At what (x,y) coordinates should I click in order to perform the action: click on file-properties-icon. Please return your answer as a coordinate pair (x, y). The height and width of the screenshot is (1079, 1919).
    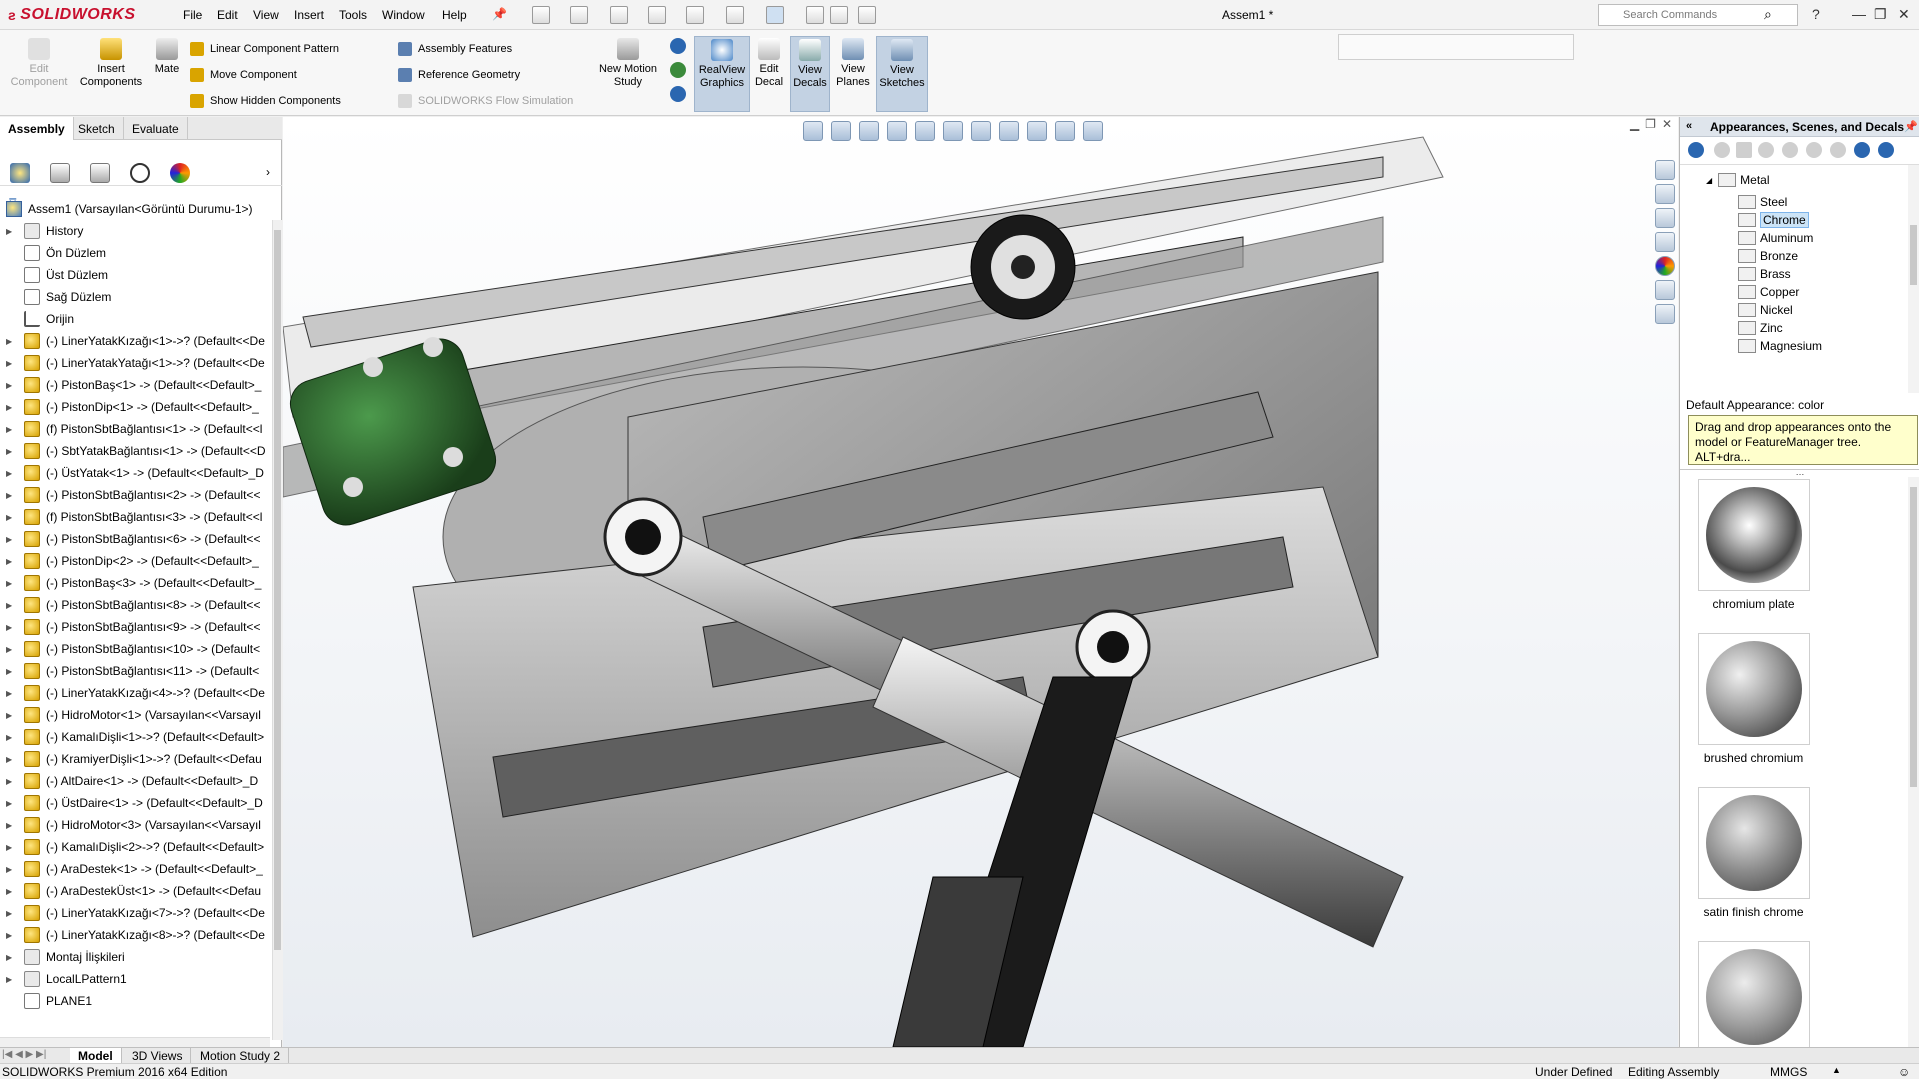
    Looking at the image, I should click on (839, 15).